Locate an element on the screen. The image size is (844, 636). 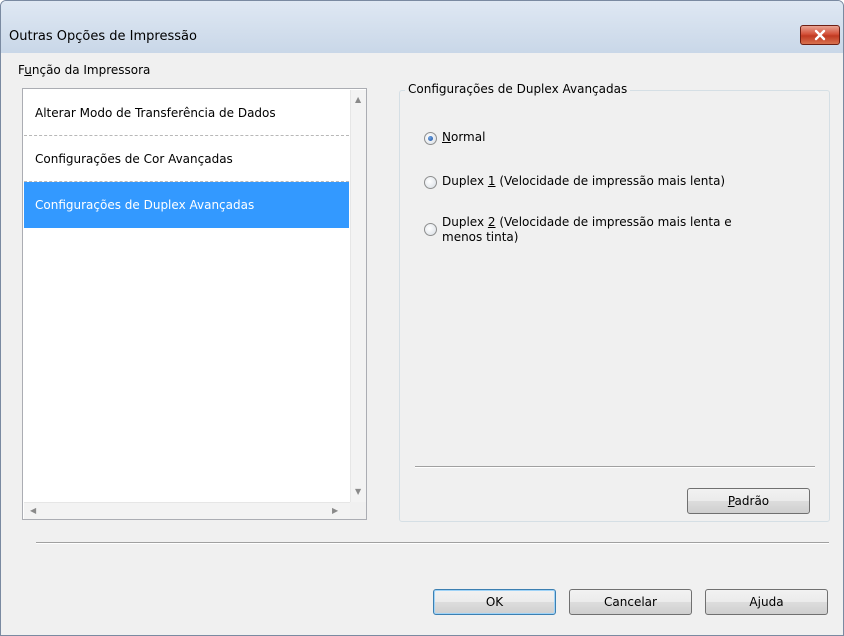
list-item-transfer-mode: Alterar Modo de Transferência de Dados is located at coordinates (186, 113).